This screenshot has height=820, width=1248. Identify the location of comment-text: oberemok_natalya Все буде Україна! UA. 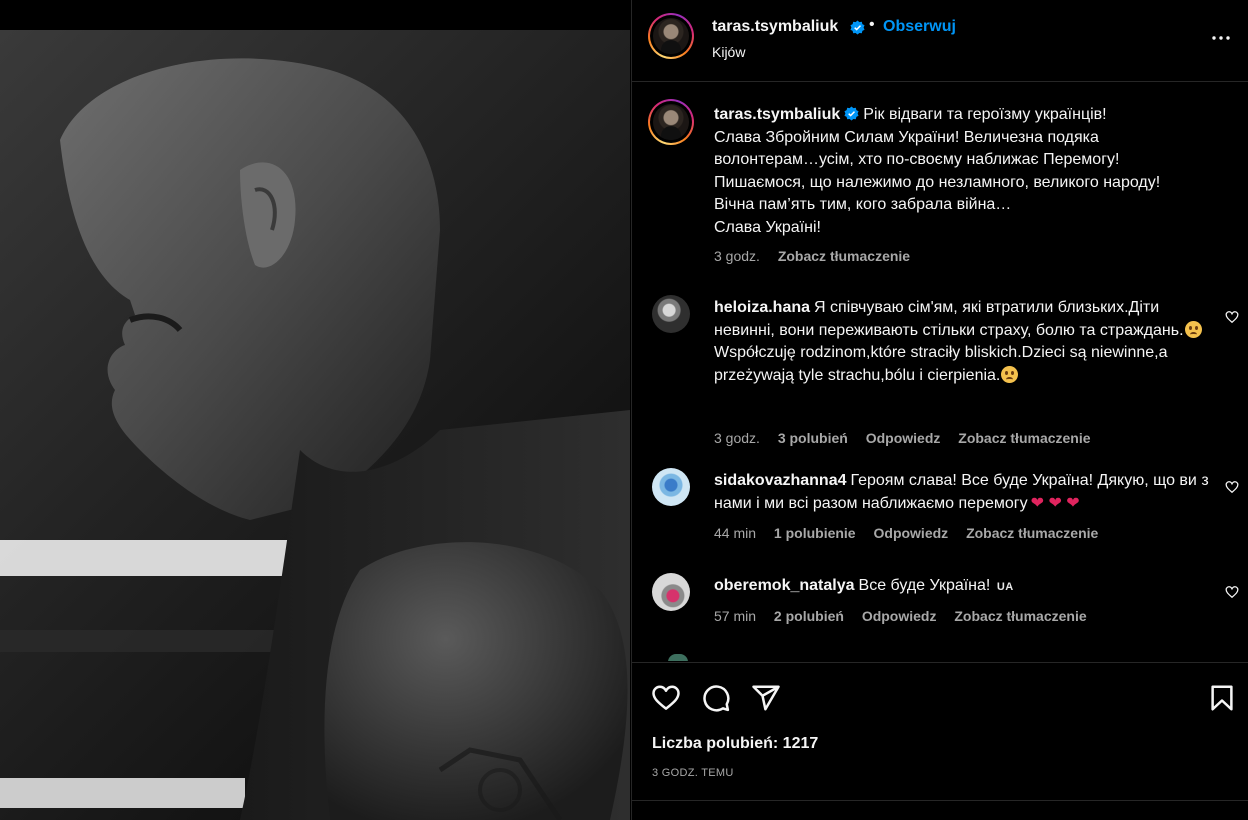
(964, 587).